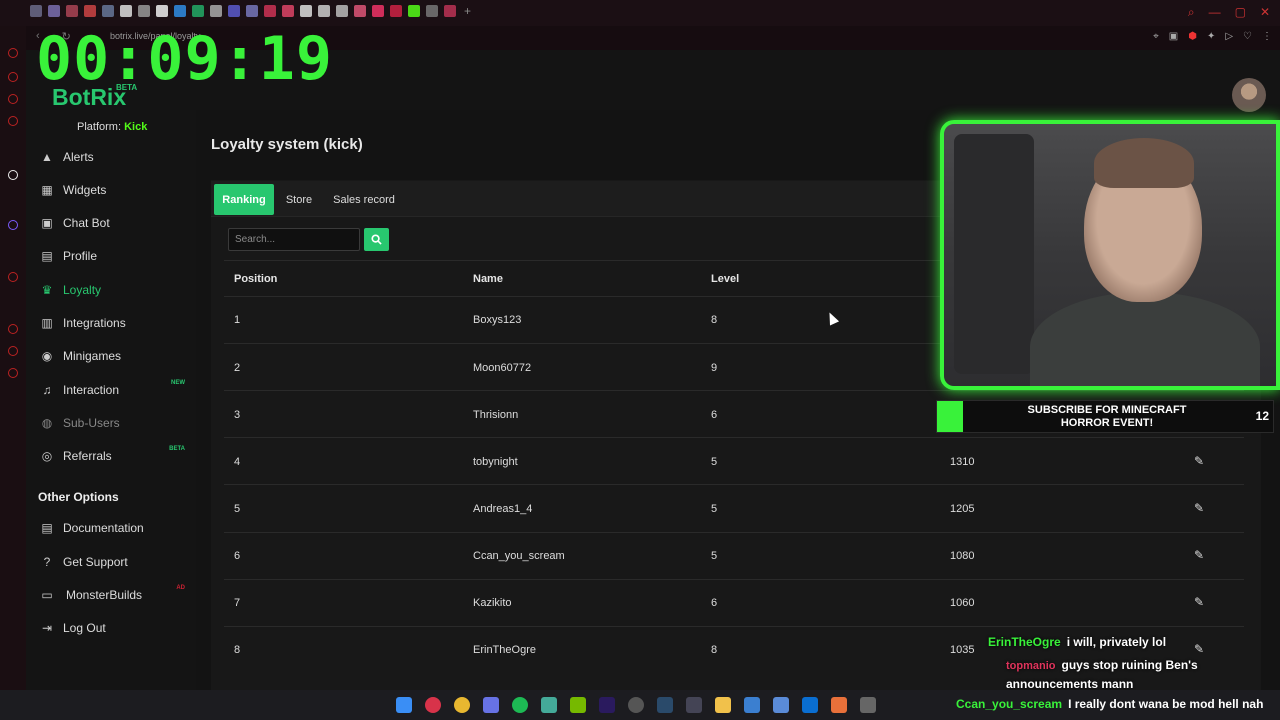  What do you see at coordinates (462, 705) in the screenshot?
I see `chrome-icon` at bounding box center [462, 705].